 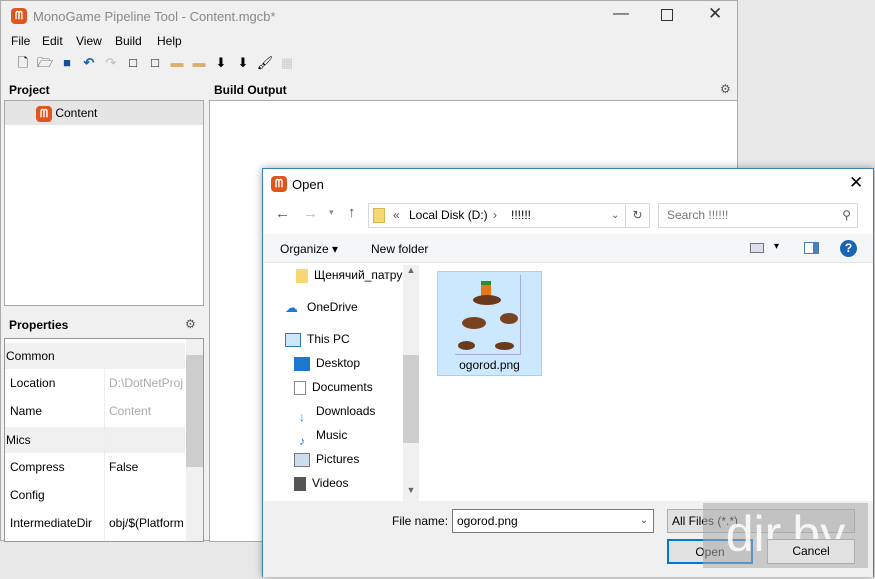 What do you see at coordinates (379, 215) in the screenshot?
I see `folder-icon` at bounding box center [379, 215].